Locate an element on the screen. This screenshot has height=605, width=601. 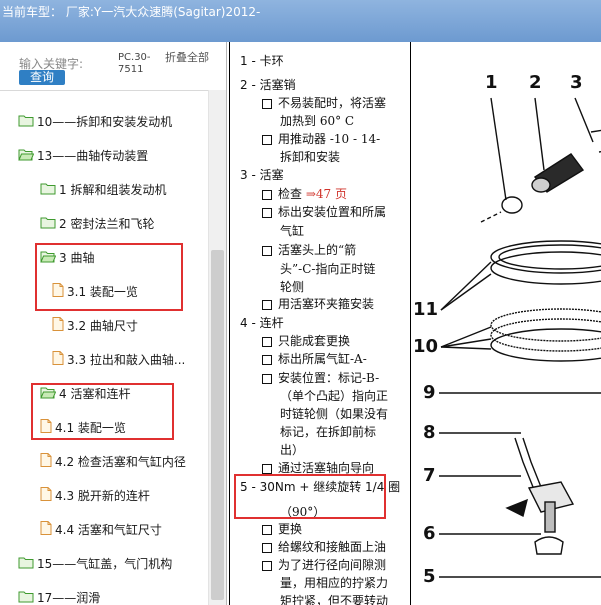
tree-item-label: 1 拆解和组装发动机 is located at coordinates (113, 190).